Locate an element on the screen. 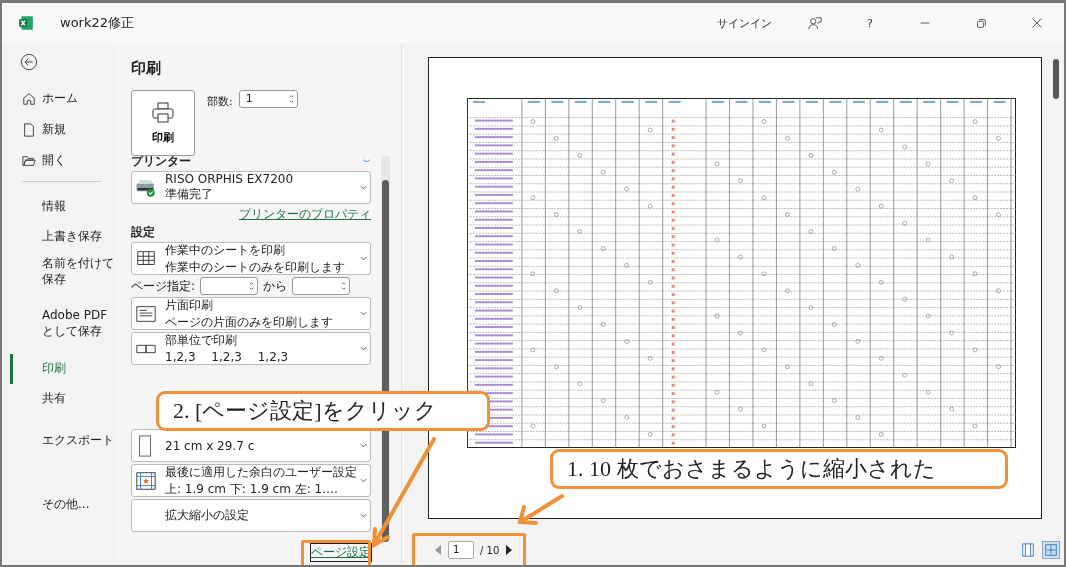 This screenshot has height=567, width=1066. document-icon is located at coordinates (29, 129).